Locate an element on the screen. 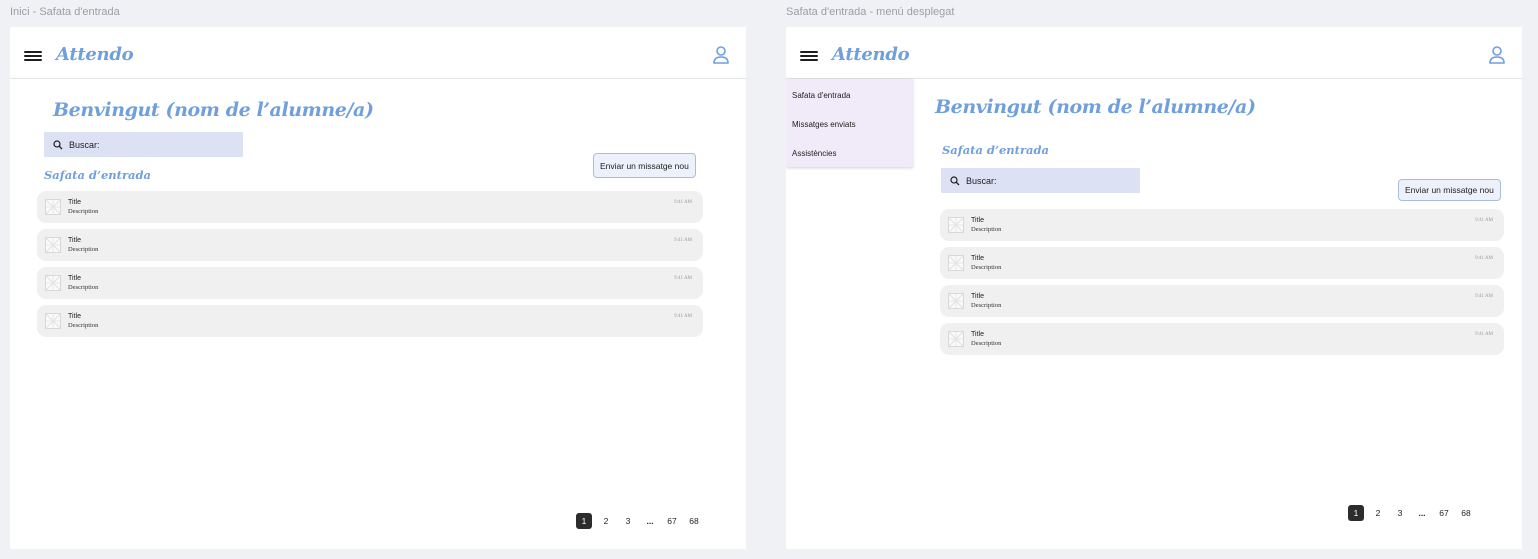 This screenshot has height=559, width=1538. menu-item-attendance: Assistències is located at coordinates (814, 153).